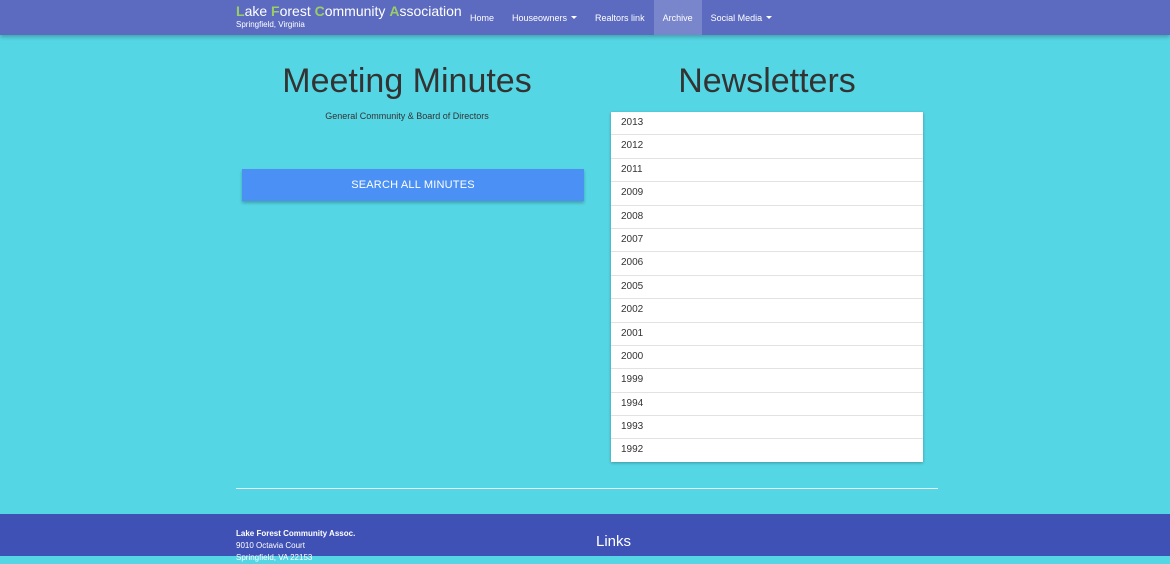 The width and height of the screenshot is (1170, 564). What do you see at coordinates (767, 217) in the screenshot?
I see `newsletter-year-item: 2008` at bounding box center [767, 217].